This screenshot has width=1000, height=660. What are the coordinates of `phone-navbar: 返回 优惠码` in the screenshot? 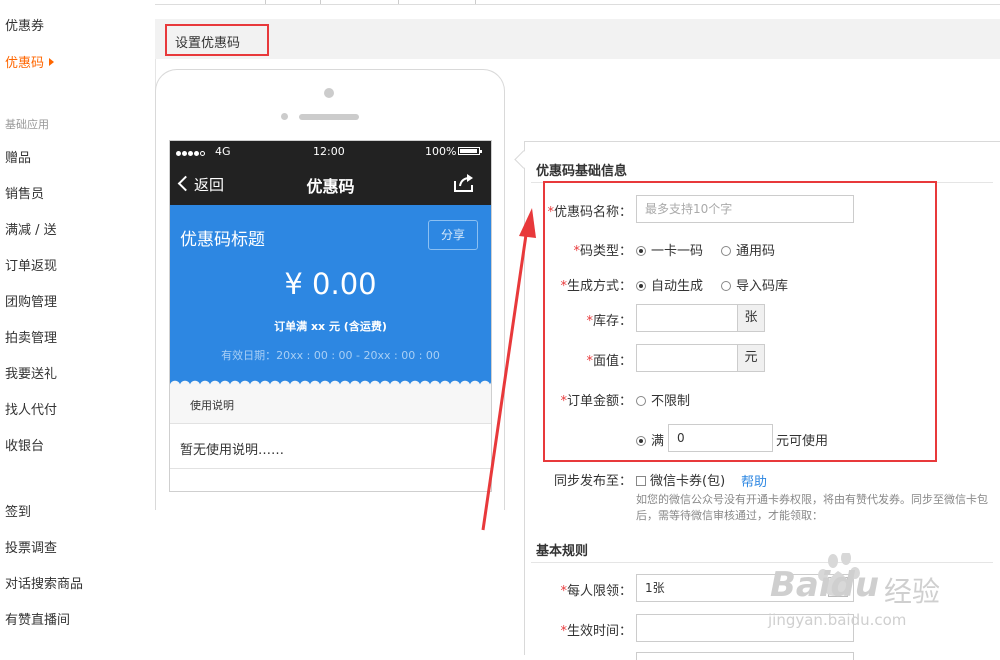 It's located at (330, 184).